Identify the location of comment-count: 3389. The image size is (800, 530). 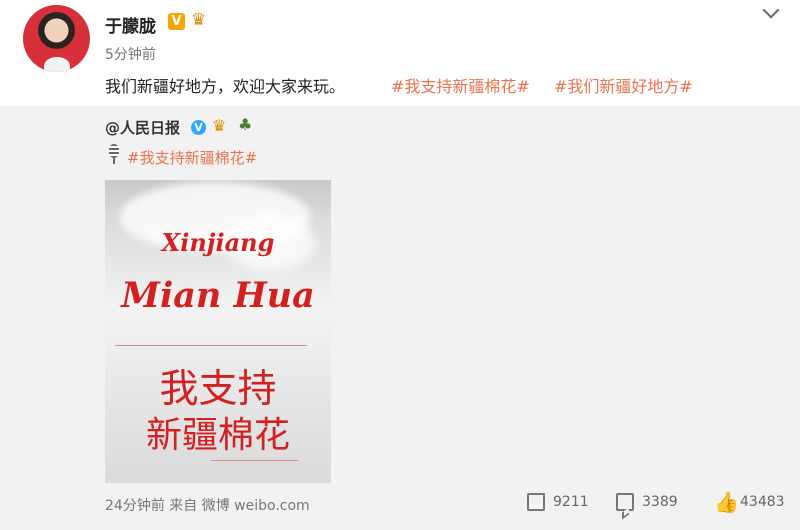
(660, 502).